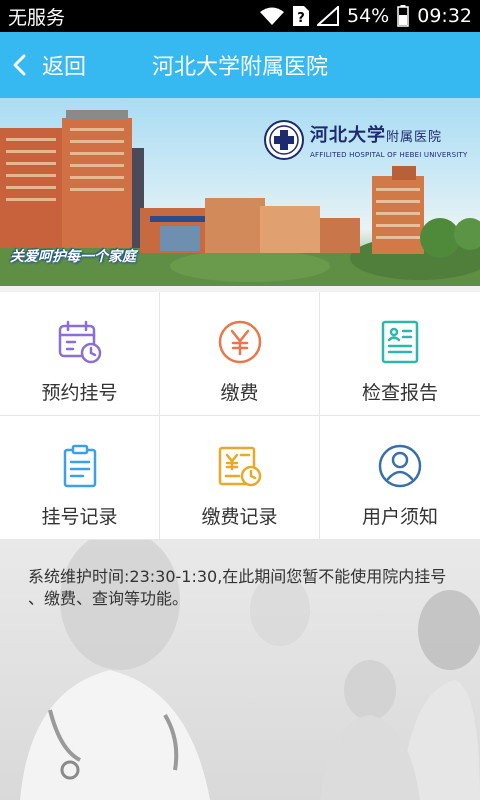 The height and width of the screenshot is (800, 480). What do you see at coordinates (389, 155) in the screenshot?
I see `logo-subtitle: AFFILITED HOSPITAL OF HEBEI UNIVERSITY` at bounding box center [389, 155].